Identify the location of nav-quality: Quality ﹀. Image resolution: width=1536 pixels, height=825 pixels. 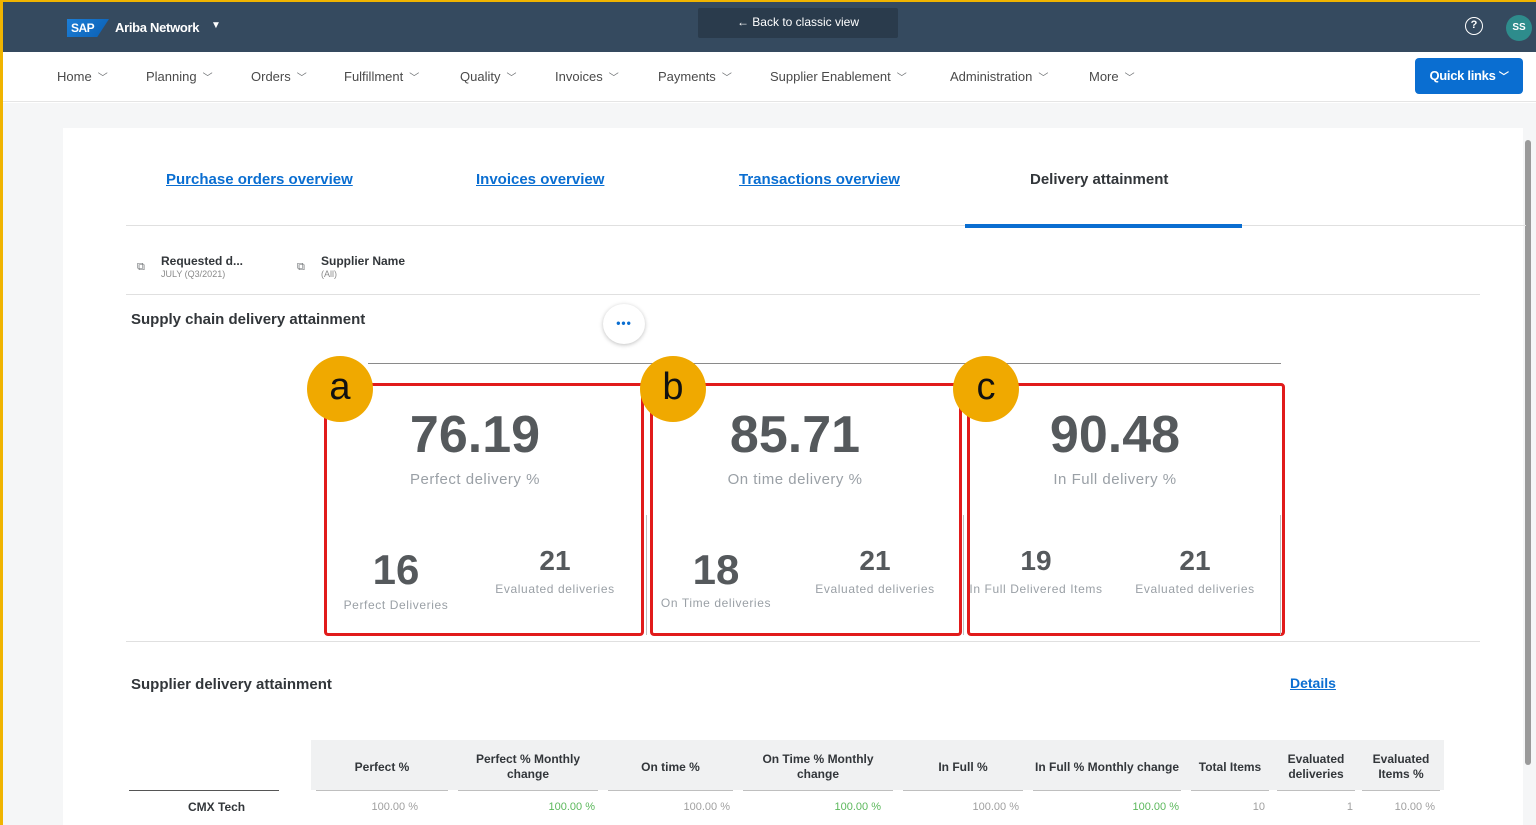
(488, 76).